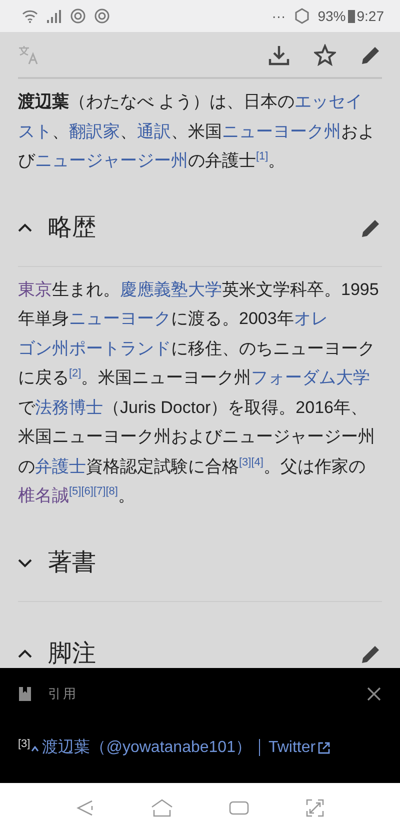 The image size is (400, 832). What do you see at coordinates (120, 318) in the screenshot?
I see `article-link: ニューヨーク` at bounding box center [120, 318].